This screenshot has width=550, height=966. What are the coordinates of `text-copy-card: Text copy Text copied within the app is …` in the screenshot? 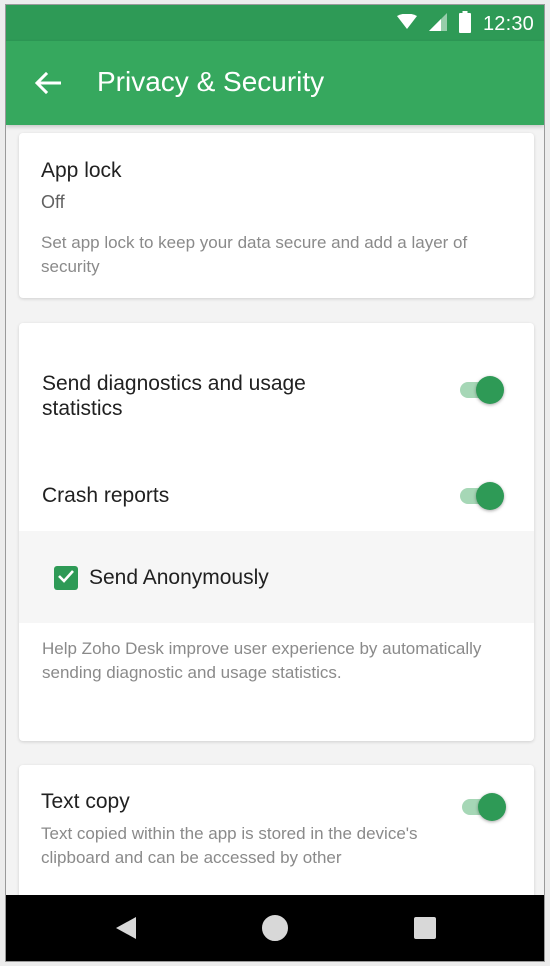 It's located at (276, 830).